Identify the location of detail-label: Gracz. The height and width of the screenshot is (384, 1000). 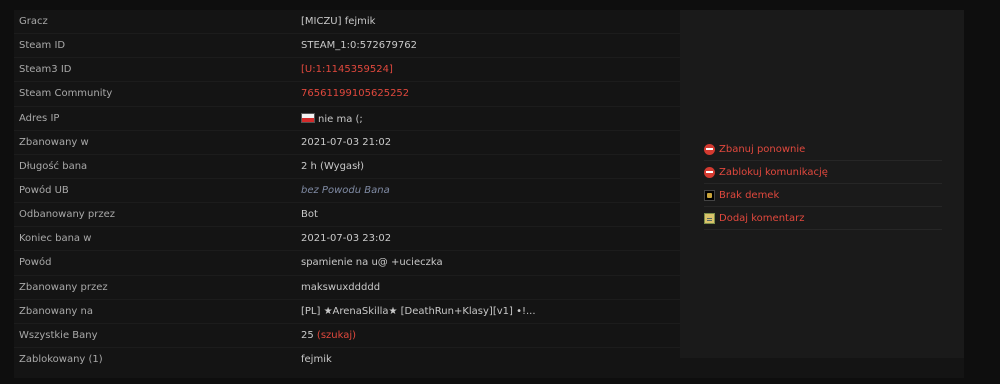
(33, 21).